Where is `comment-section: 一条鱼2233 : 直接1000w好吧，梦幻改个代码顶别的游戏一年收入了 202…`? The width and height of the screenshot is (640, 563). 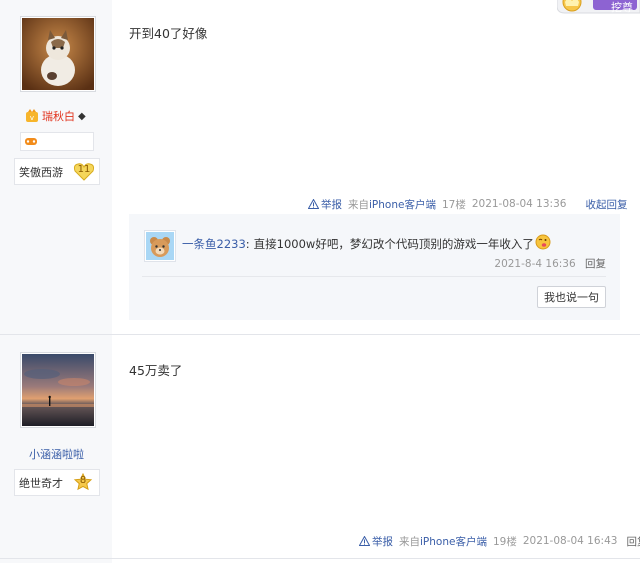 comment-section: 一条鱼2233 : 直接1000w好吧，梦幻改个代码顶别的游戏一年收入了 202… is located at coordinates (374, 267).